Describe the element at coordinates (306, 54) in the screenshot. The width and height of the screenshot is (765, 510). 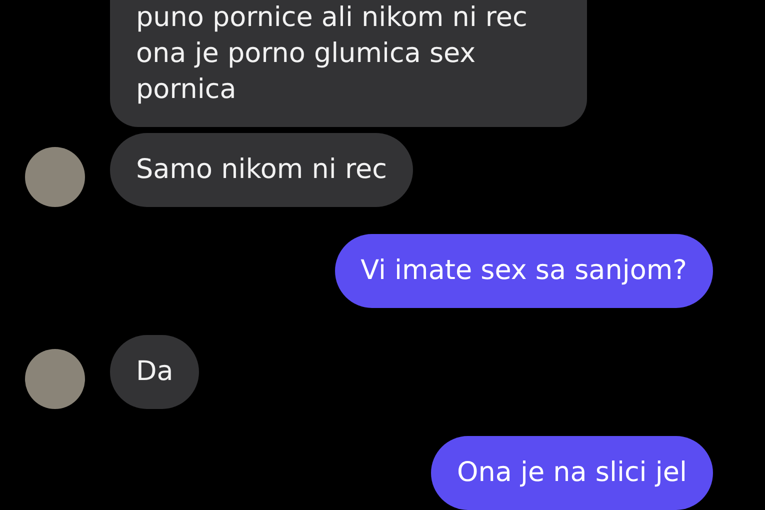
I see `message-text: ona je porno glumica sex` at that location.